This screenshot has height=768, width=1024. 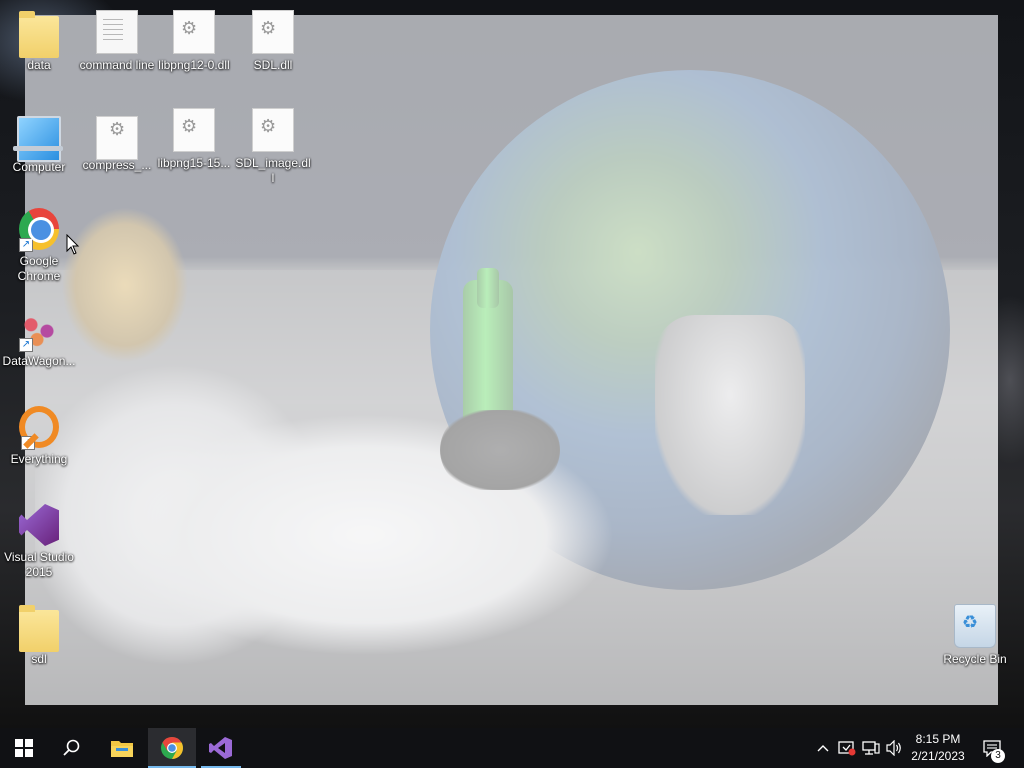 What do you see at coordinates (273, 65) in the screenshot?
I see `icon-label: SDL.dll` at bounding box center [273, 65].